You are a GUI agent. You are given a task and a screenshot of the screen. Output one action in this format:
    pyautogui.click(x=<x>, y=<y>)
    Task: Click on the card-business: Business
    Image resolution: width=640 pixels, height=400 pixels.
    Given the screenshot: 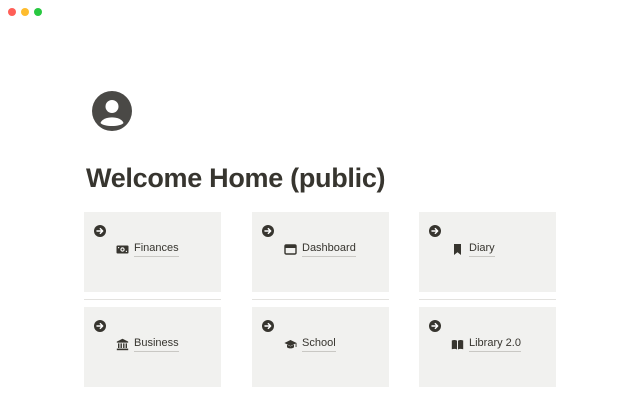 What is the action you would take?
    pyautogui.click(x=152, y=347)
    